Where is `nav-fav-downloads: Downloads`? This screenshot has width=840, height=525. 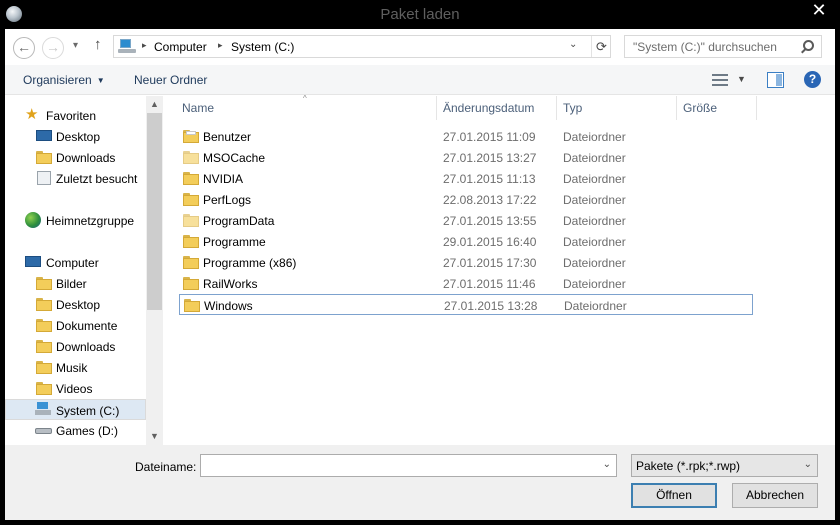
nav-fav-downloads: Downloads is located at coordinates (75, 157).